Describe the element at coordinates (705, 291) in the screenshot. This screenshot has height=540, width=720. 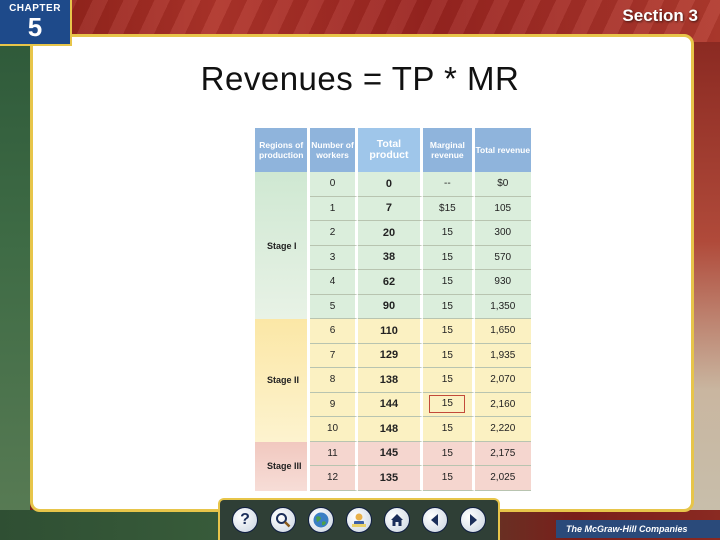
I see `background-right-strip` at that location.